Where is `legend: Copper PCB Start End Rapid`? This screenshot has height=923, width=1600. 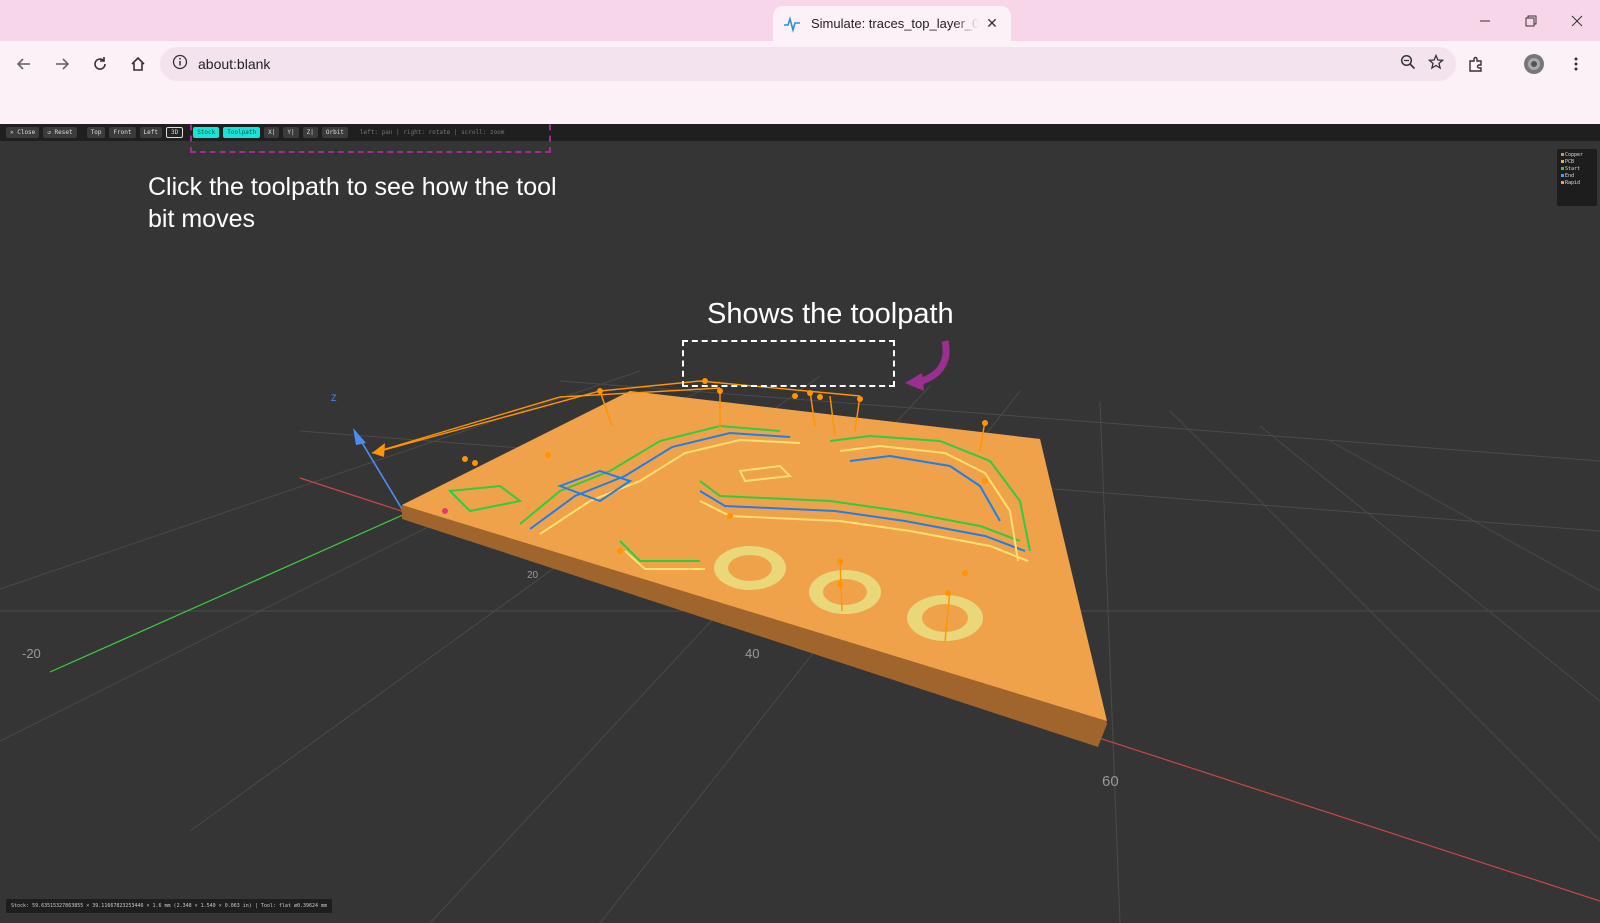
legend: Copper PCB Start End Rapid is located at coordinates (1577, 177).